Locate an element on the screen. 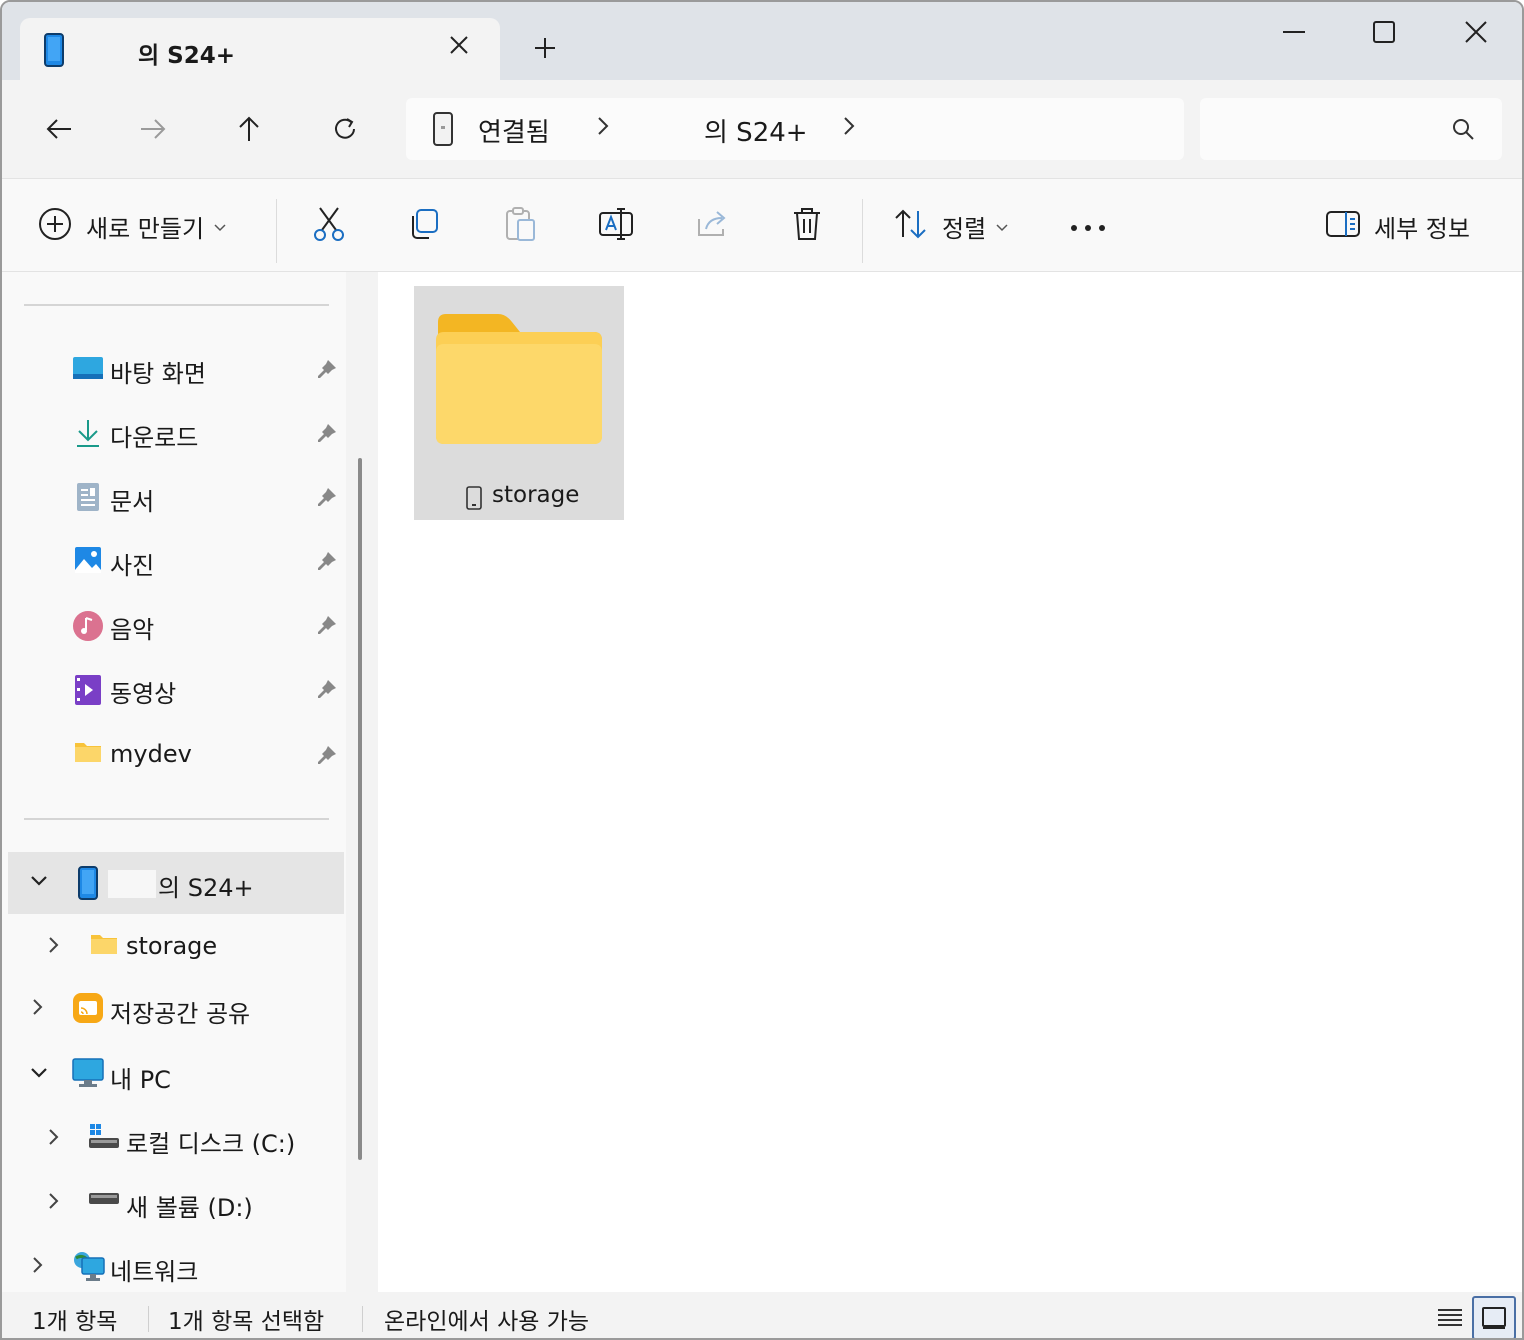 The height and width of the screenshot is (1340, 1524). sidebar-scrollbar is located at coordinates (362, 782).